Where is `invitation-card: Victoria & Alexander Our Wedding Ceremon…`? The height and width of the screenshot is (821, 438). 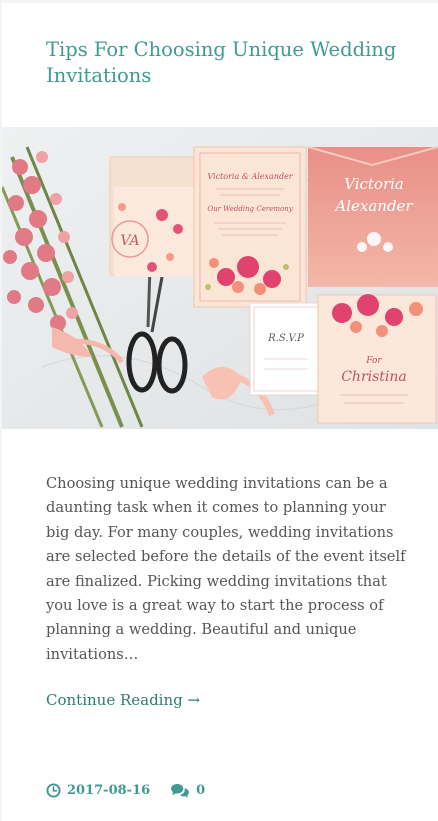
invitation-card: Victoria & Alexander Our Wedding Ceremon… is located at coordinates (250, 227).